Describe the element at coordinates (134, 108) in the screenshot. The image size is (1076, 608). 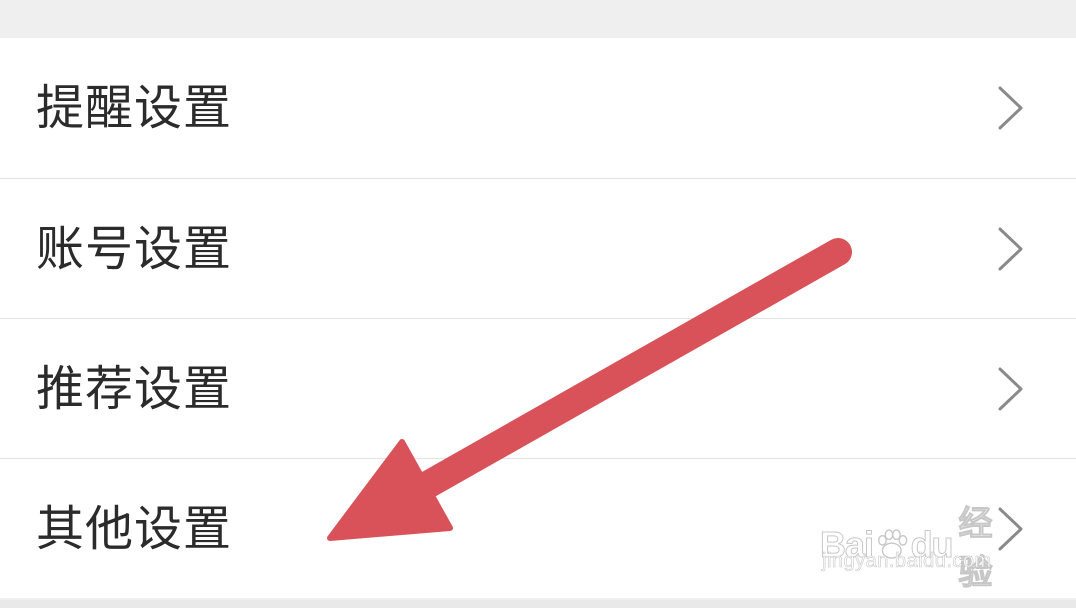
I see `settings-item-label: 提醒设置` at that location.